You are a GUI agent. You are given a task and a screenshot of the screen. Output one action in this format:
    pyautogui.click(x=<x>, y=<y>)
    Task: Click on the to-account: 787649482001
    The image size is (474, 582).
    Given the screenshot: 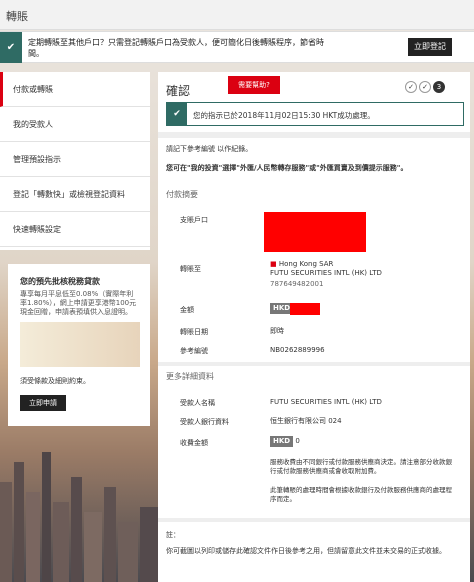 What is the action you would take?
    pyautogui.click(x=297, y=284)
    